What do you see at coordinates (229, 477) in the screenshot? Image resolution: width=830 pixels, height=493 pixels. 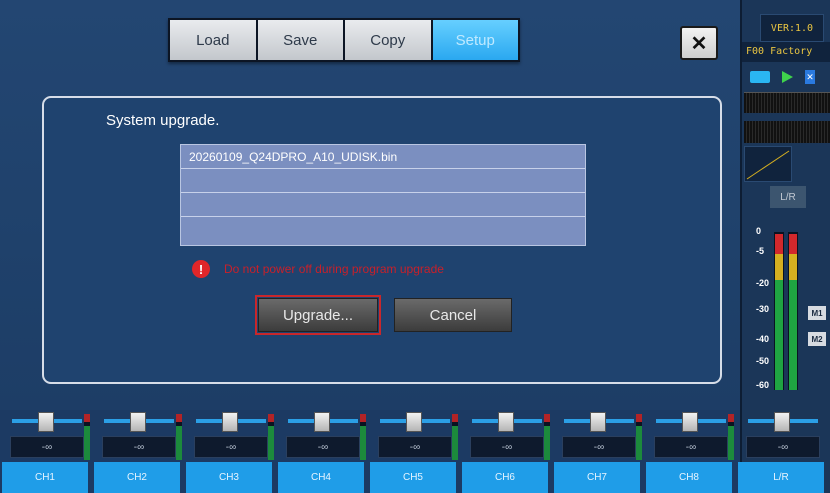 I see `channel-button-ch3: CH3` at bounding box center [229, 477].